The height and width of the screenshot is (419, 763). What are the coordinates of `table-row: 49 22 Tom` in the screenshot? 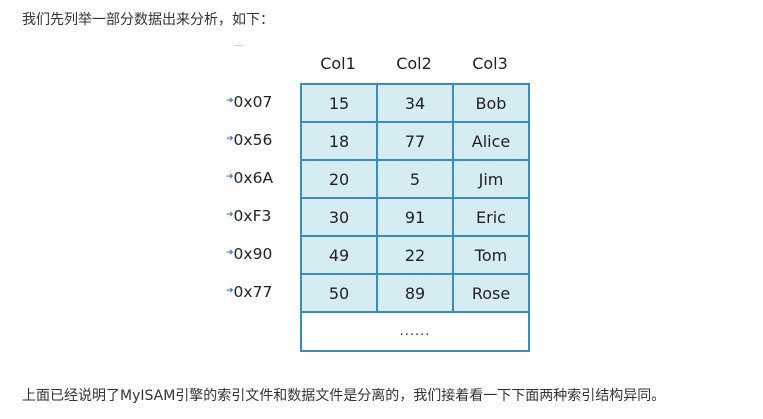 It's located at (415, 256).